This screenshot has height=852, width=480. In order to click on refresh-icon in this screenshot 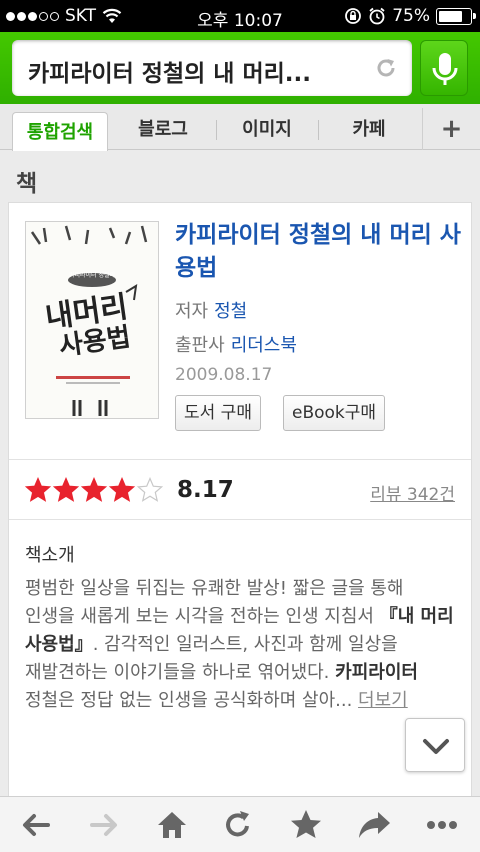, I will do `click(386, 68)`.